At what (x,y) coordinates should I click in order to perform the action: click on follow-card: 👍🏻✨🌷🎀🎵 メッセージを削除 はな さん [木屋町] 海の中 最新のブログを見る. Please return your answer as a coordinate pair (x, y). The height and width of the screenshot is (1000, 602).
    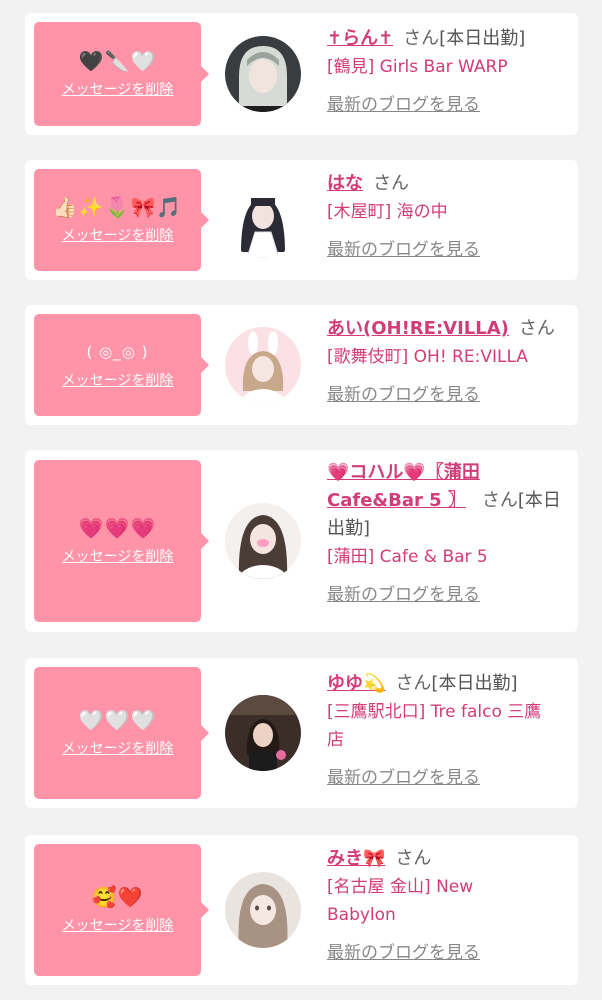
    Looking at the image, I should click on (301, 220).